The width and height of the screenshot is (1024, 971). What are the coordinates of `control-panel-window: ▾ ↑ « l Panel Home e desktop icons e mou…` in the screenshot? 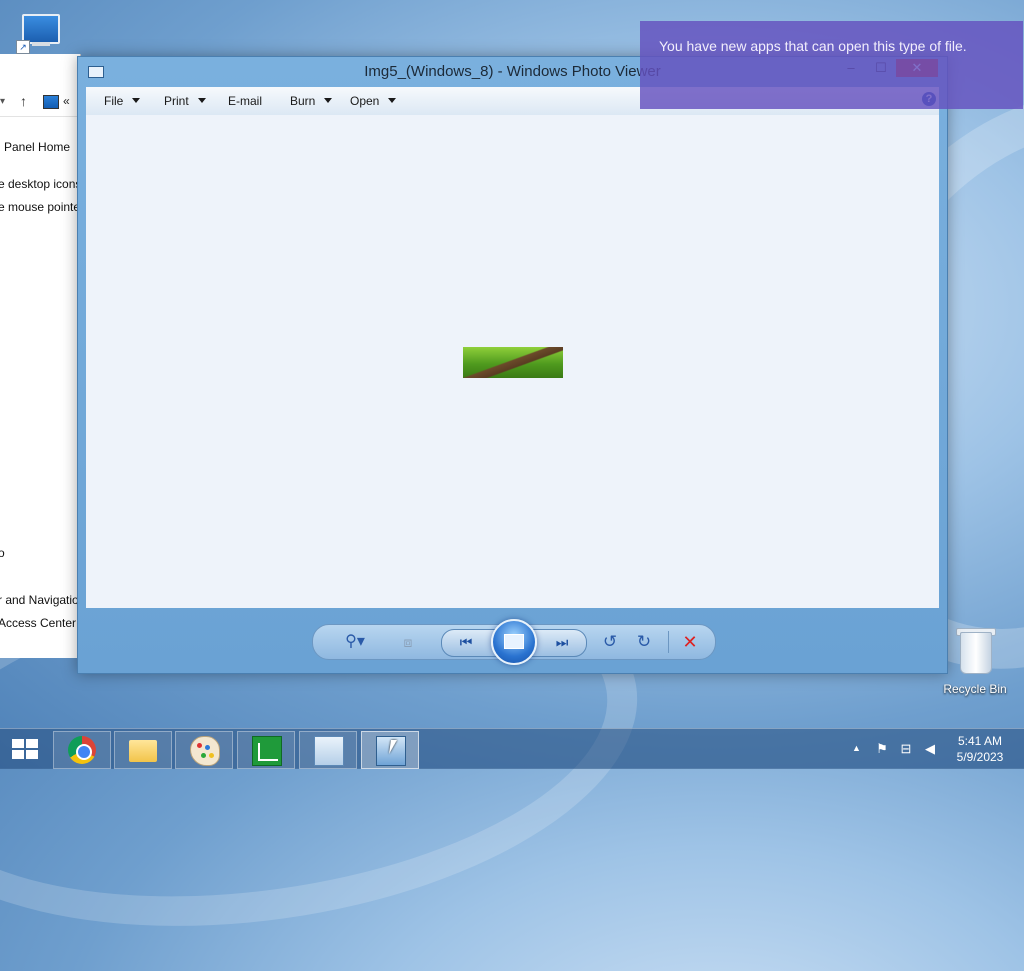 It's located at (40, 356).